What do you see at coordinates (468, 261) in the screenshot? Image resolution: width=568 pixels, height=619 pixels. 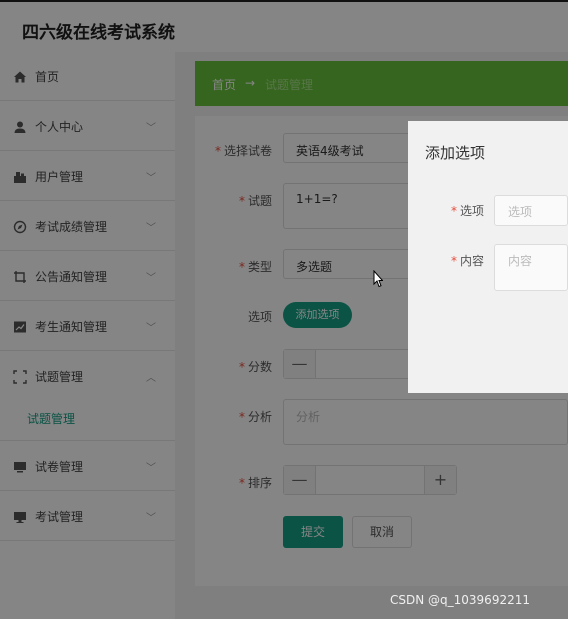 I see `content-label: * 内容` at bounding box center [468, 261].